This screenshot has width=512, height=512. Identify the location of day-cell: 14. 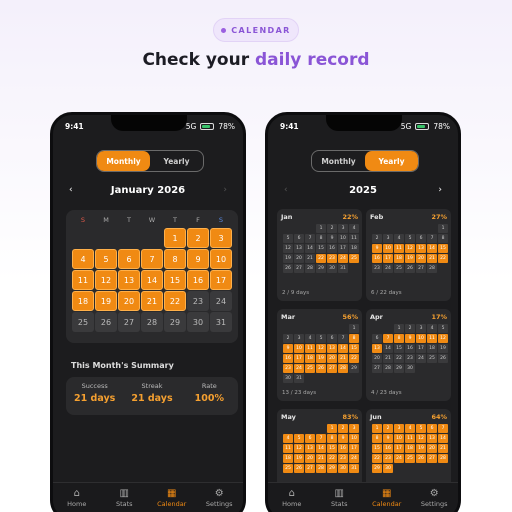
(152, 280).